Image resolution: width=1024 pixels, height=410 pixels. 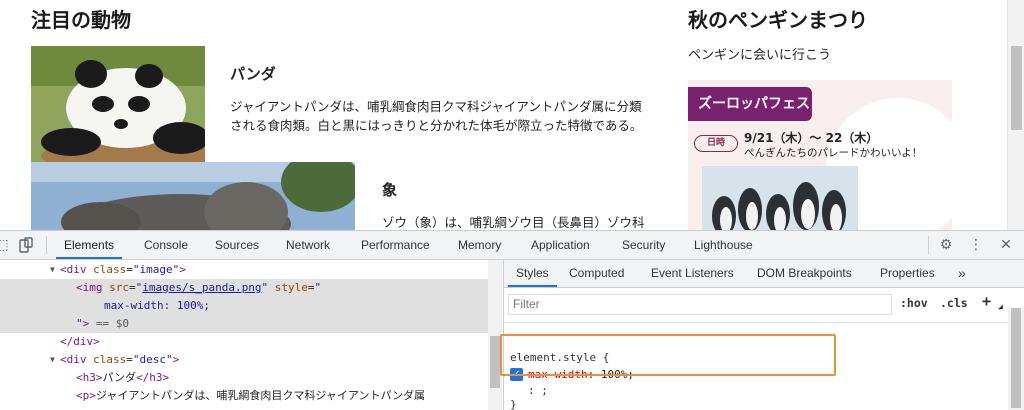 I want to click on rule-close: }, so click(x=513, y=404).